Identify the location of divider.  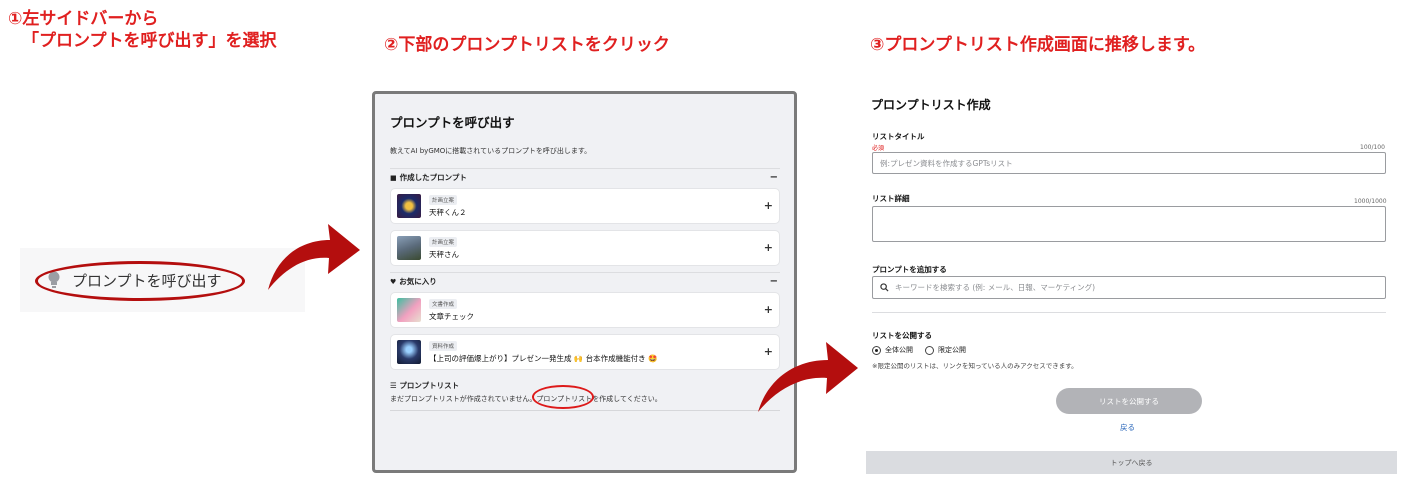
(1129, 312).